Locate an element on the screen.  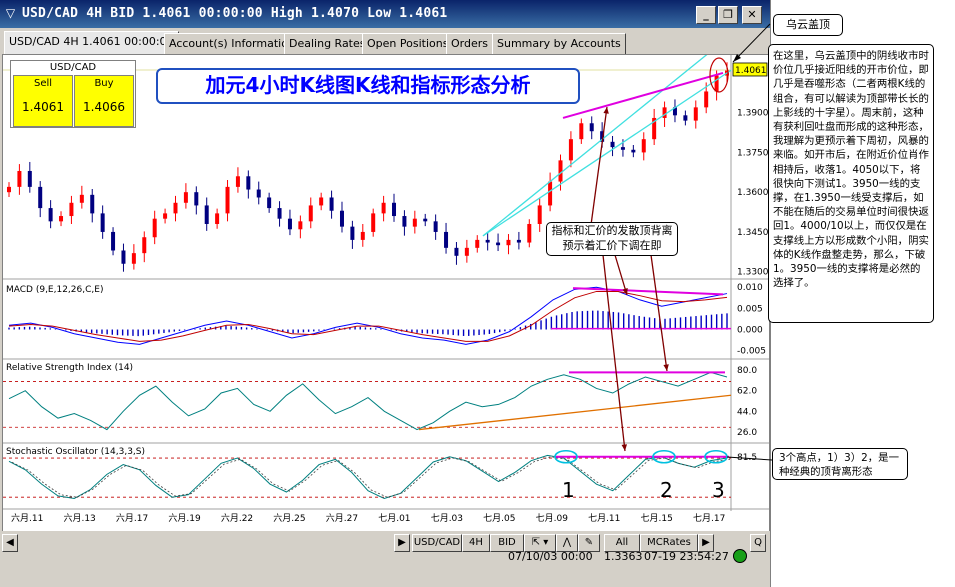
time-axis-label: 七月.17 is located at coordinates (709, 518).